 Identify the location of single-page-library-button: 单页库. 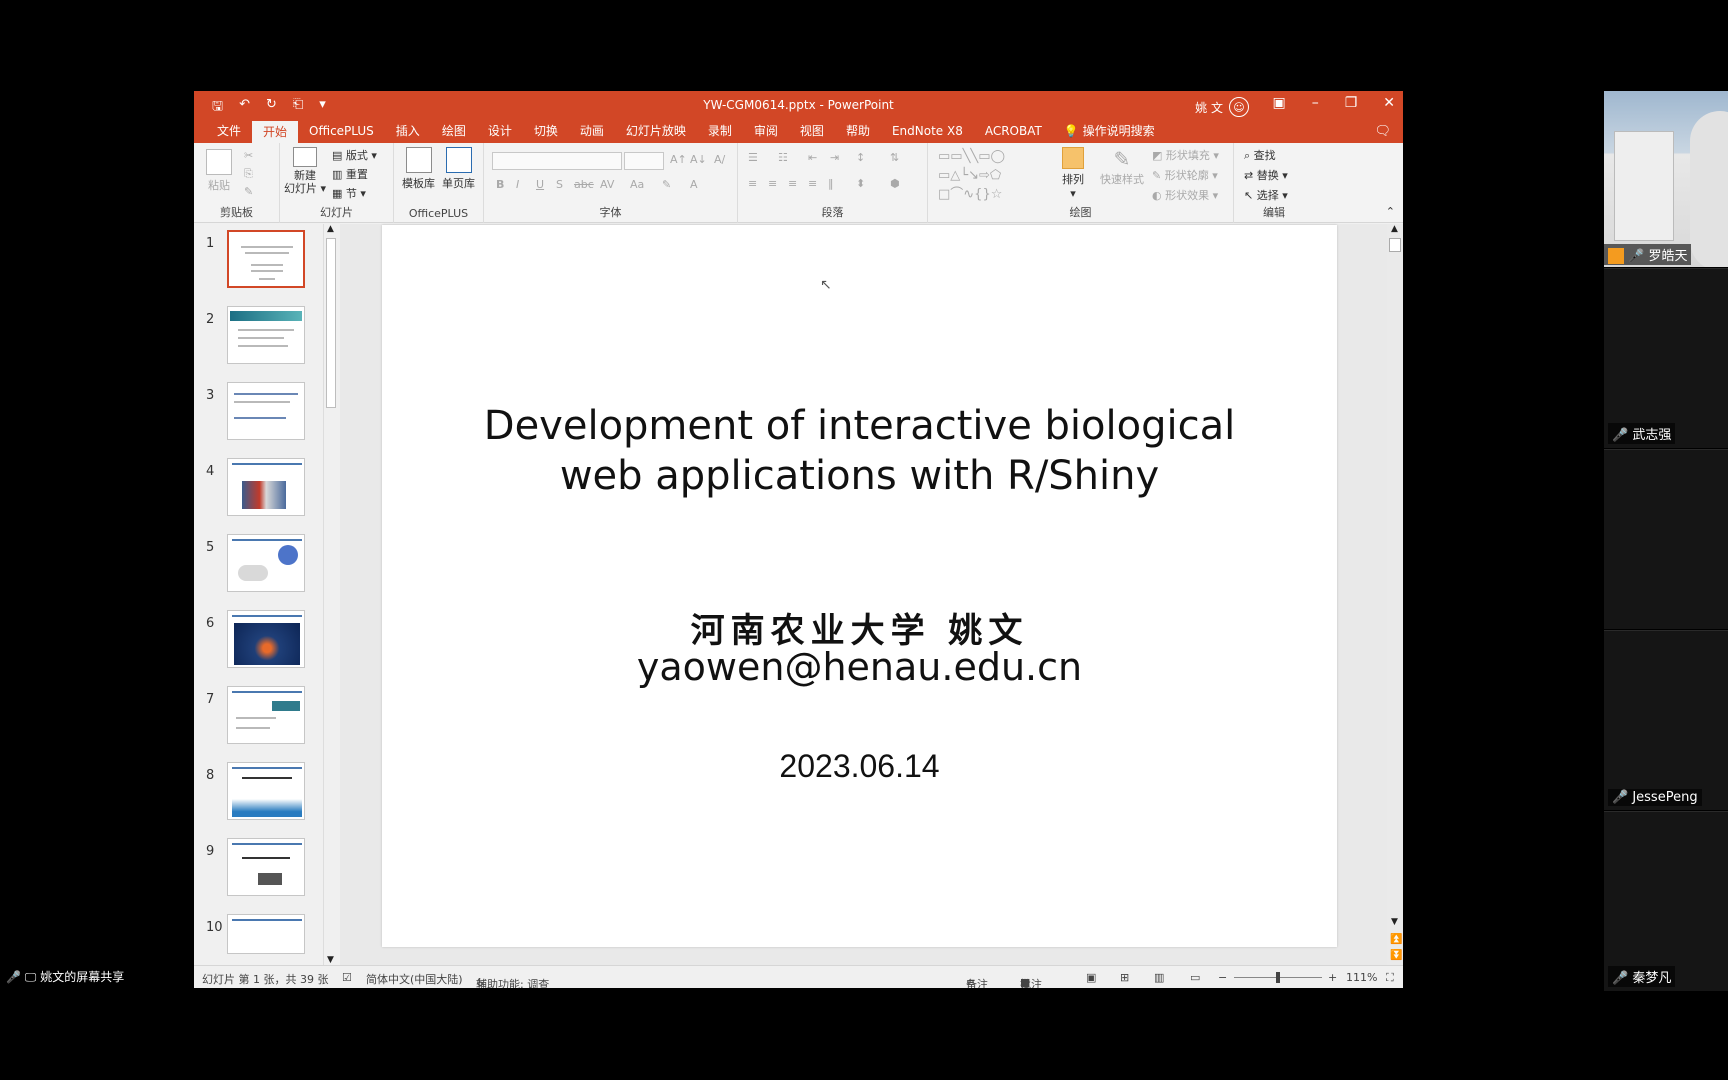
(458, 169).